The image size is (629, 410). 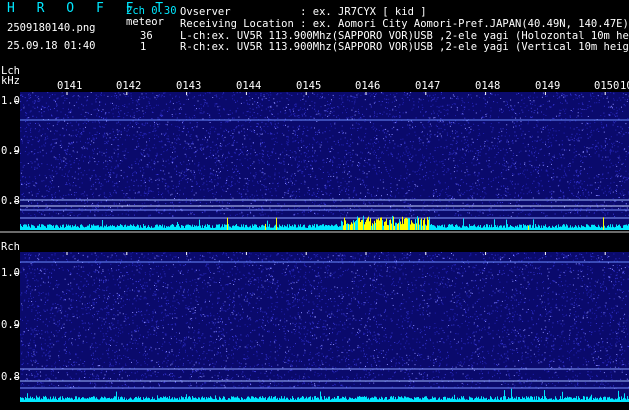 What do you see at coordinates (51, 28) in the screenshot?
I see `filename-label: 2509180140.png` at bounding box center [51, 28].